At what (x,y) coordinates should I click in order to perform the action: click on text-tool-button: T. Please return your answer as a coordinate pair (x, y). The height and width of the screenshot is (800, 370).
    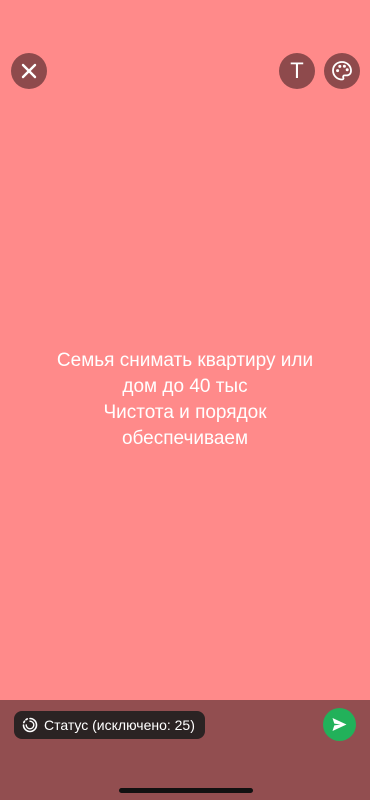
    Looking at the image, I should click on (297, 71).